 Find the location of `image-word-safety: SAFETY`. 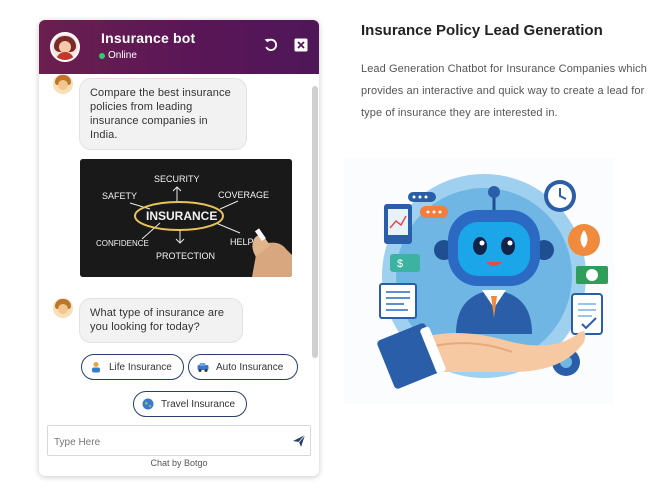

image-word-safety: SAFETY is located at coordinates (119, 196).